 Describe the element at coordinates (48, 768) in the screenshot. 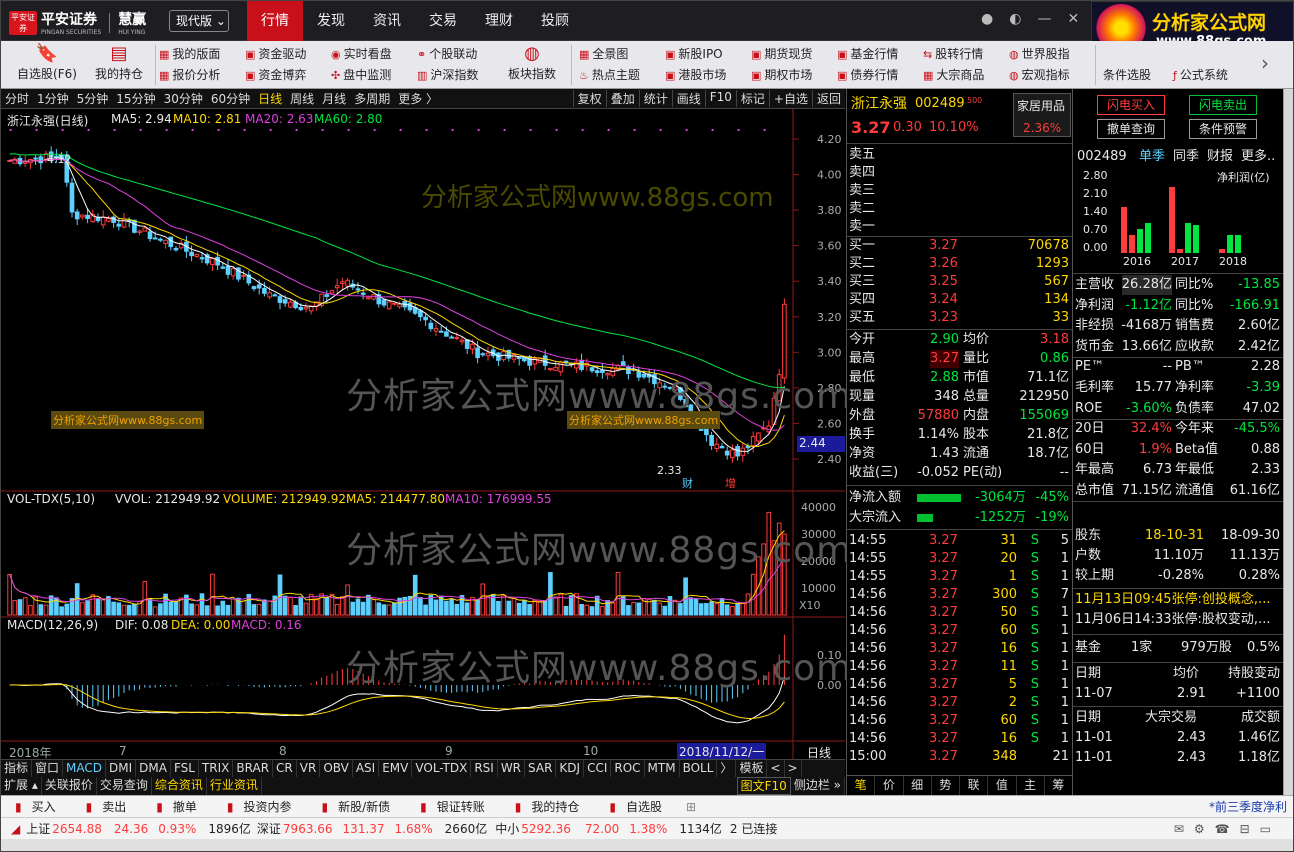

I see `indicator-tab-1: 窗口` at that location.